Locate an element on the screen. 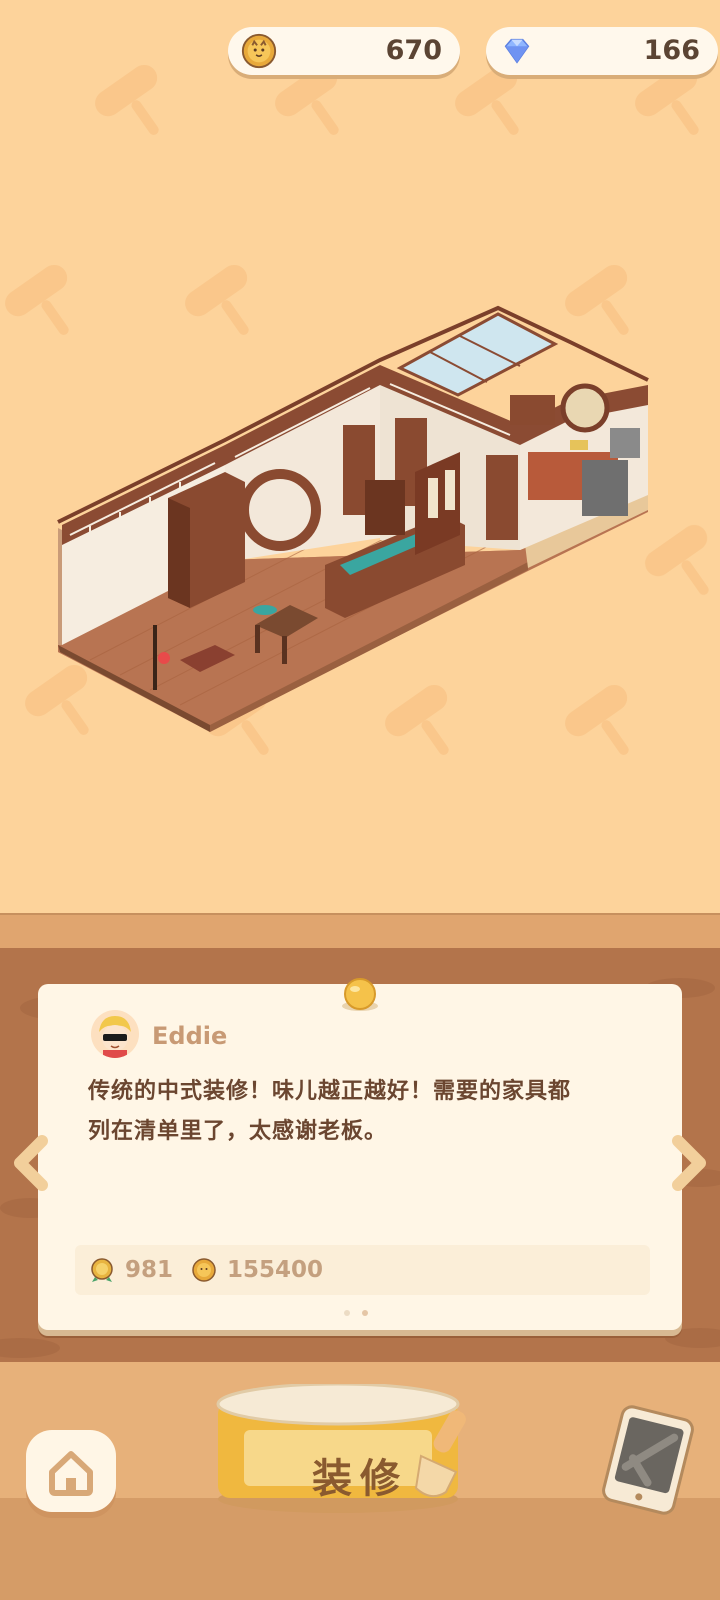 The image size is (720, 1600). page-indicator is located at coordinates (364, 1315).